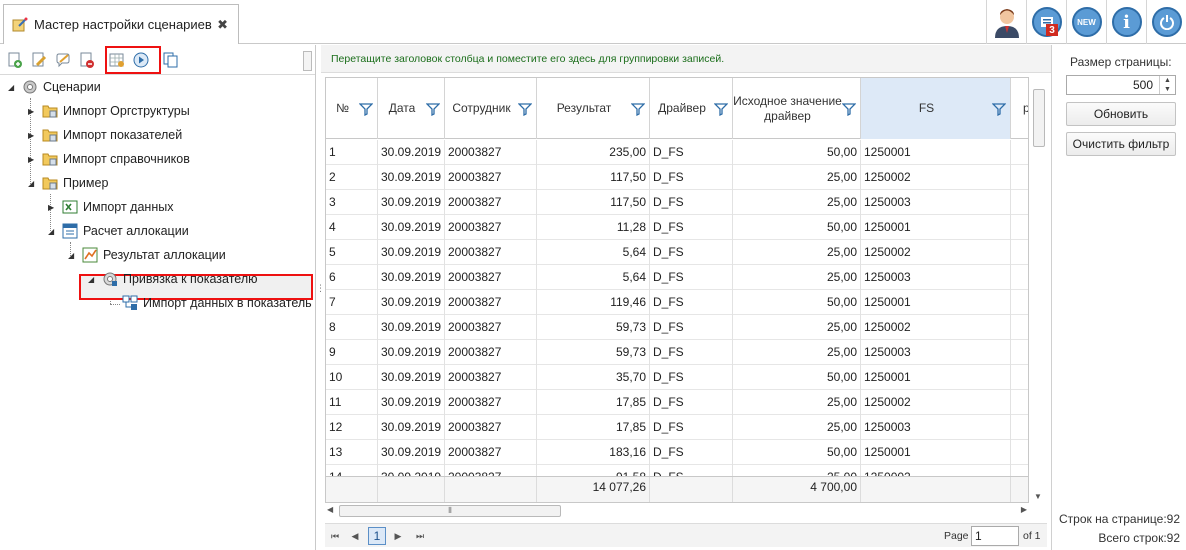 The width and height of the screenshot is (1186, 550). Describe the element at coordinates (222, 25) in the screenshot. I see `tab-close-icon: ✖` at that location.